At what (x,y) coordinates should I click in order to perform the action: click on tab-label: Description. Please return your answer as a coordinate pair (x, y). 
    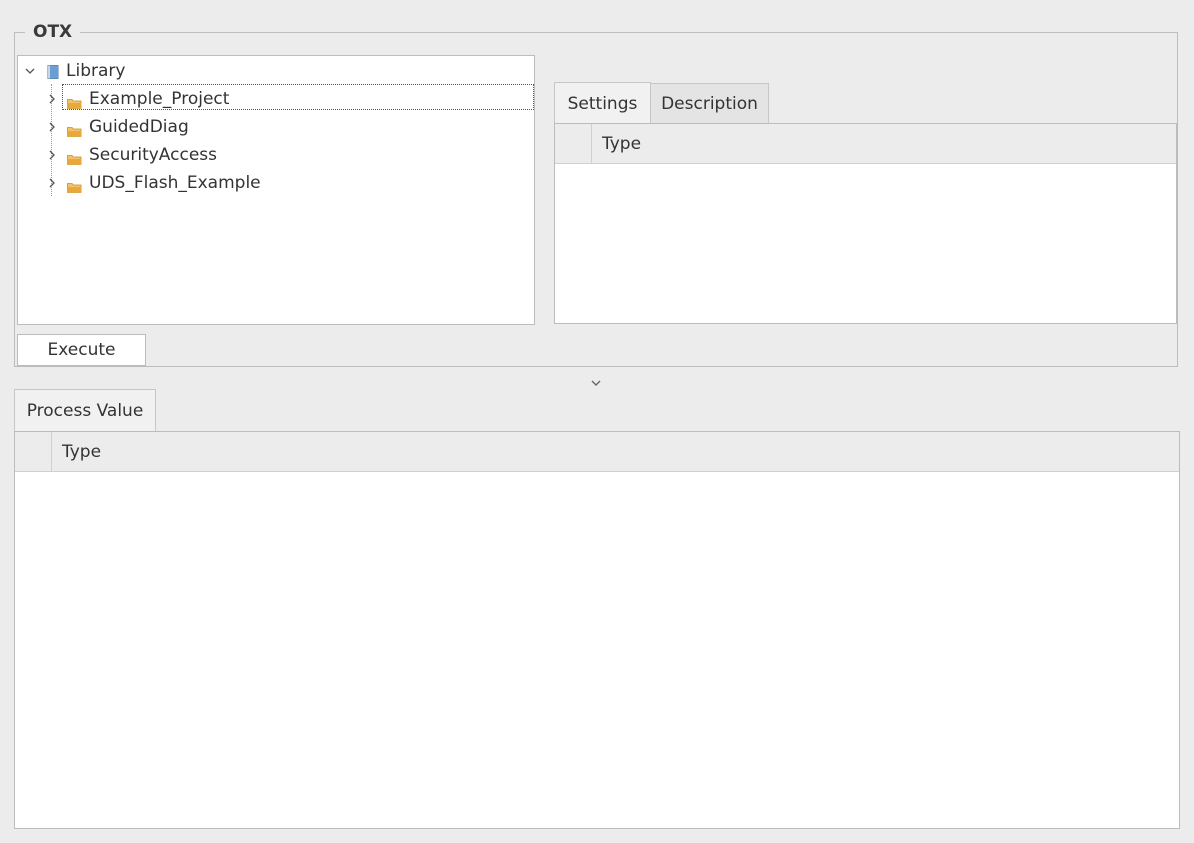
    Looking at the image, I should click on (709, 104).